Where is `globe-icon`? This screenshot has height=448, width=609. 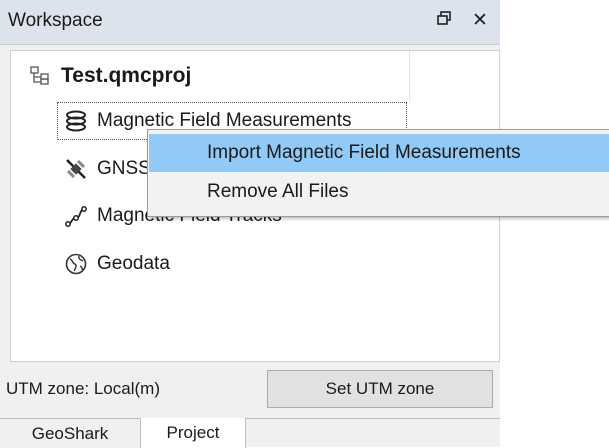
globe-icon is located at coordinates (76, 264).